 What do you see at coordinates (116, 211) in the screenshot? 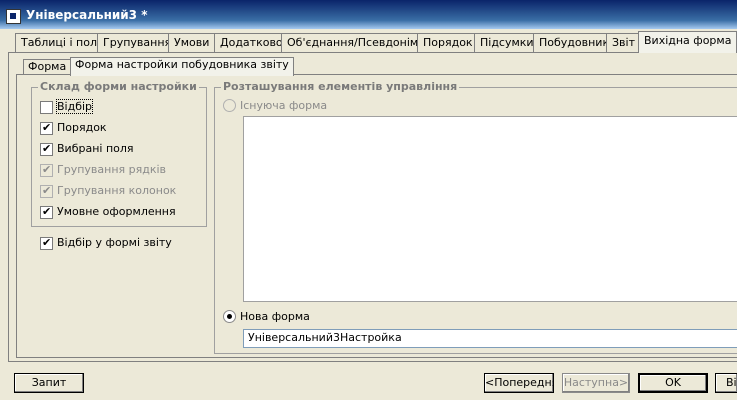
I see `label-conditional-format: Умовне оформлення` at bounding box center [116, 211].